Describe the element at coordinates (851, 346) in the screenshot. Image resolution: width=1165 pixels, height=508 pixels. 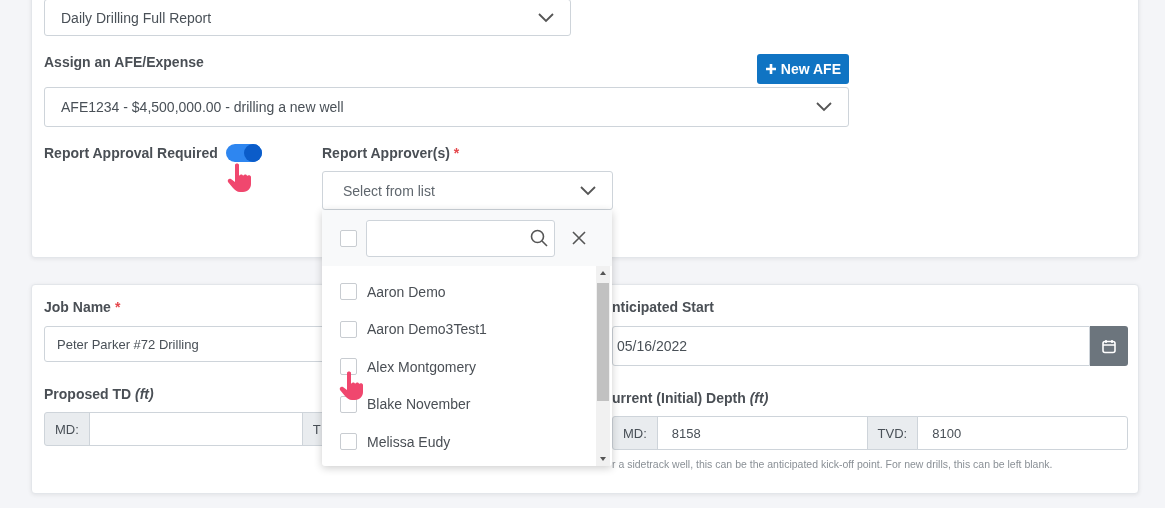
I see `date-field: 05/16/2022` at that location.